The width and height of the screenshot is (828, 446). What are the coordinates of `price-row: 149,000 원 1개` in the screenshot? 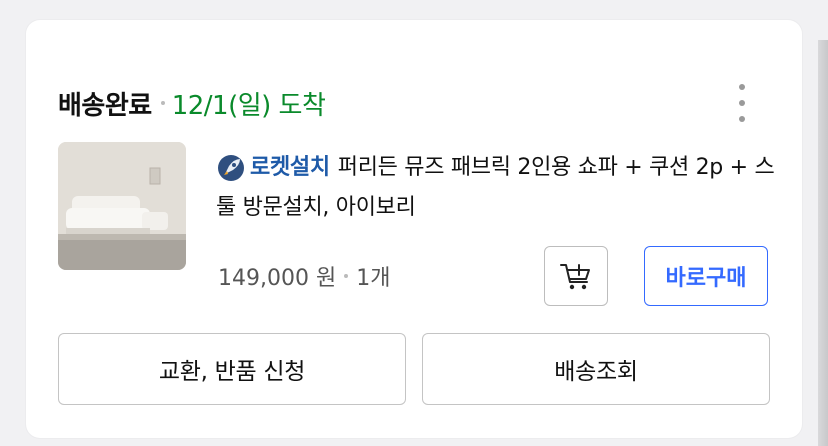 It's located at (304, 276).